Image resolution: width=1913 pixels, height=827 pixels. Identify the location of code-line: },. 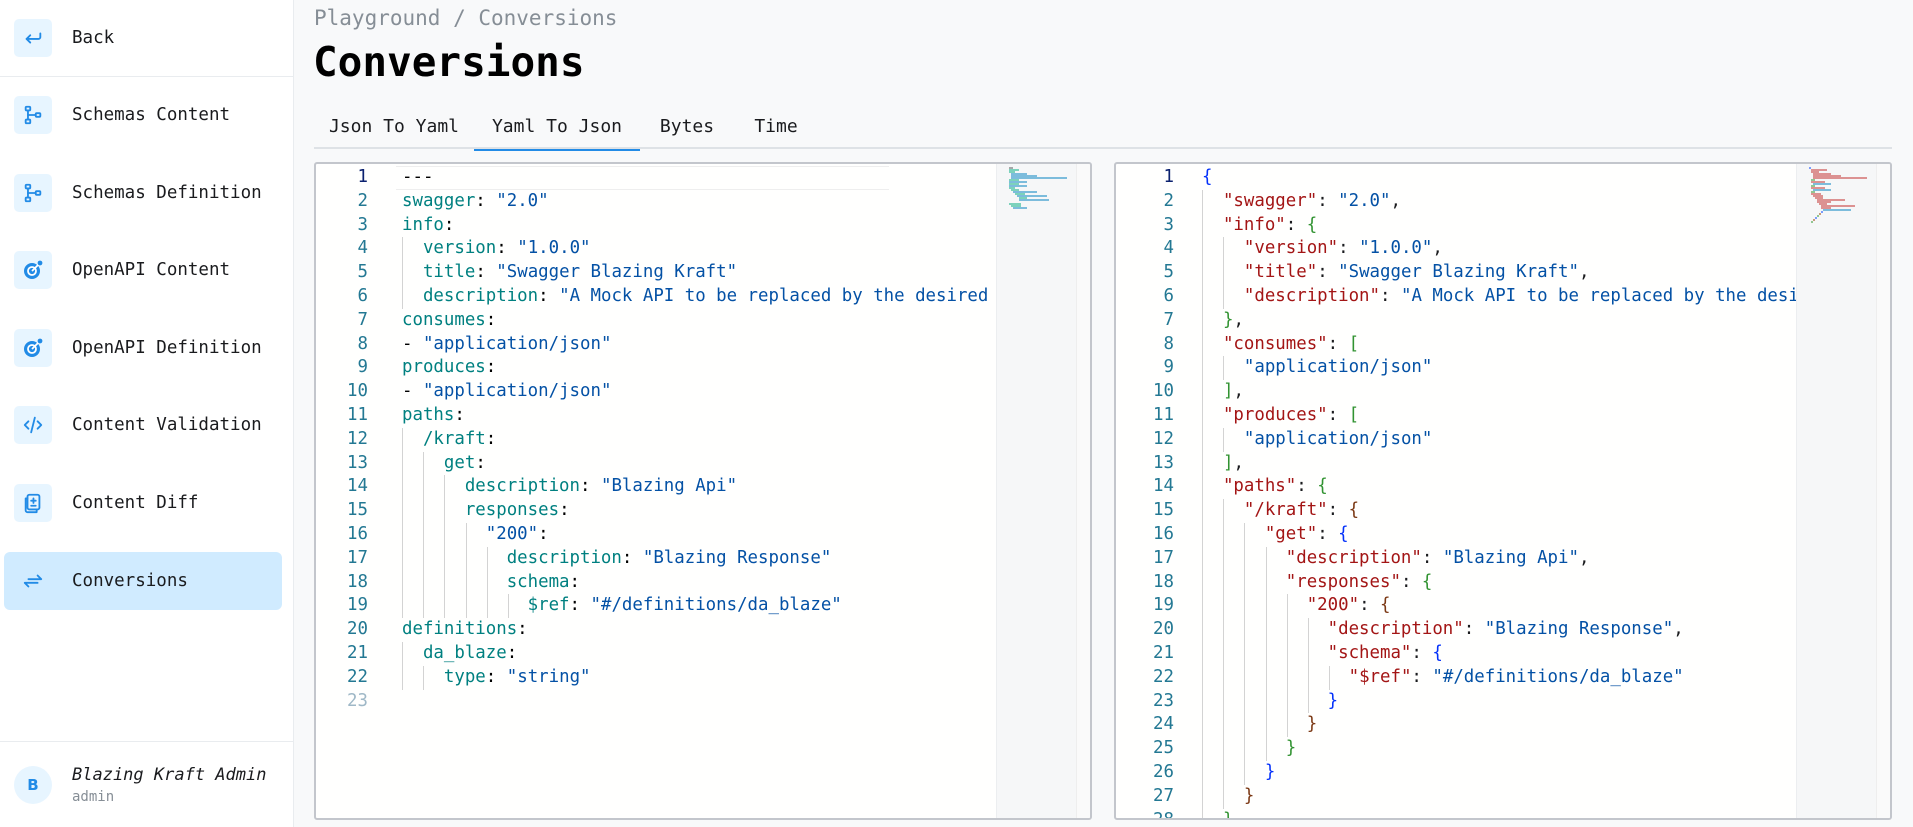
(1233, 319).